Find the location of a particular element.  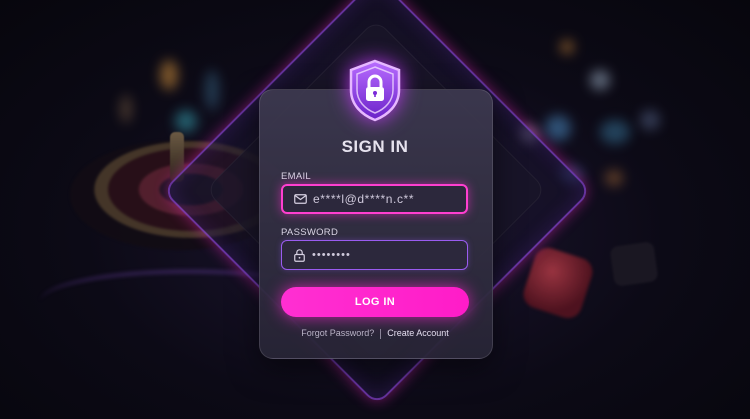

account-links: Forgot Password? Create Account is located at coordinates (375, 333).